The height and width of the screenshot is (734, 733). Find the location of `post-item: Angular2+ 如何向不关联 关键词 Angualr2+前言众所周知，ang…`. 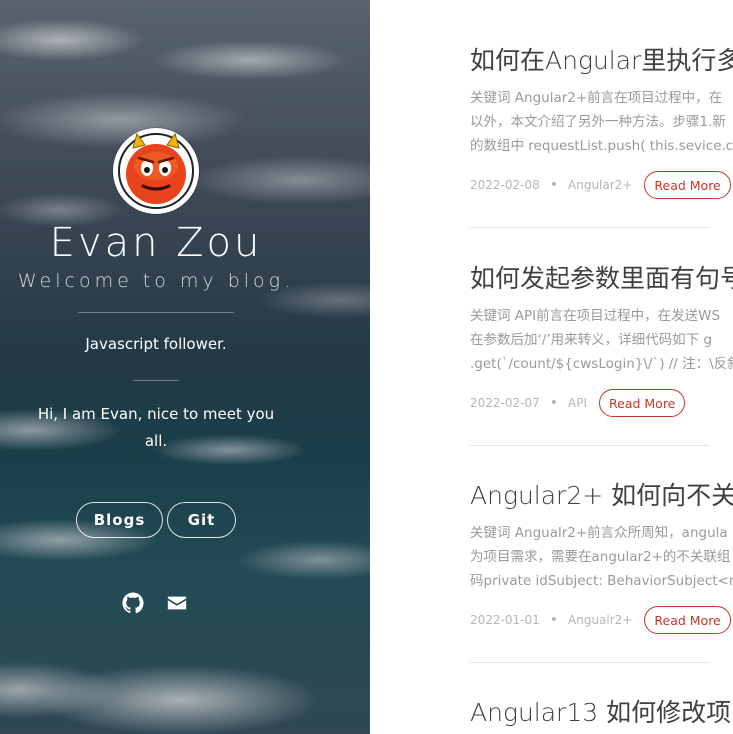

post-item: Angular2+ 如何向不关联 关键词 Angualr2+前言众所周知，ang… is located at coordinates (601, 557).